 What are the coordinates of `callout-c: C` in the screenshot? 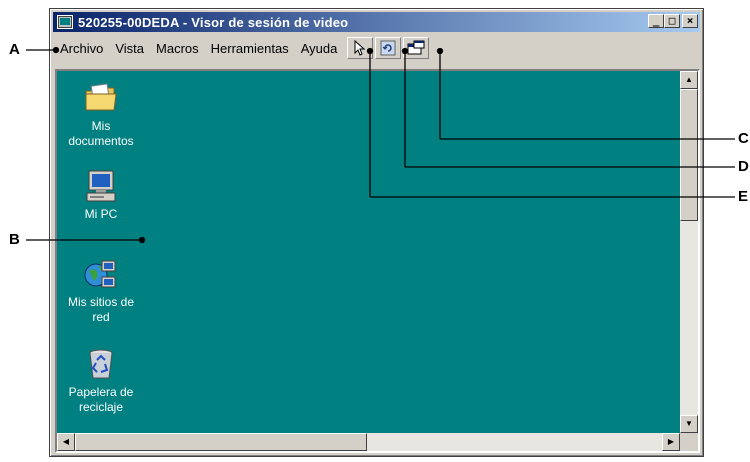 It's located at (743, 138).